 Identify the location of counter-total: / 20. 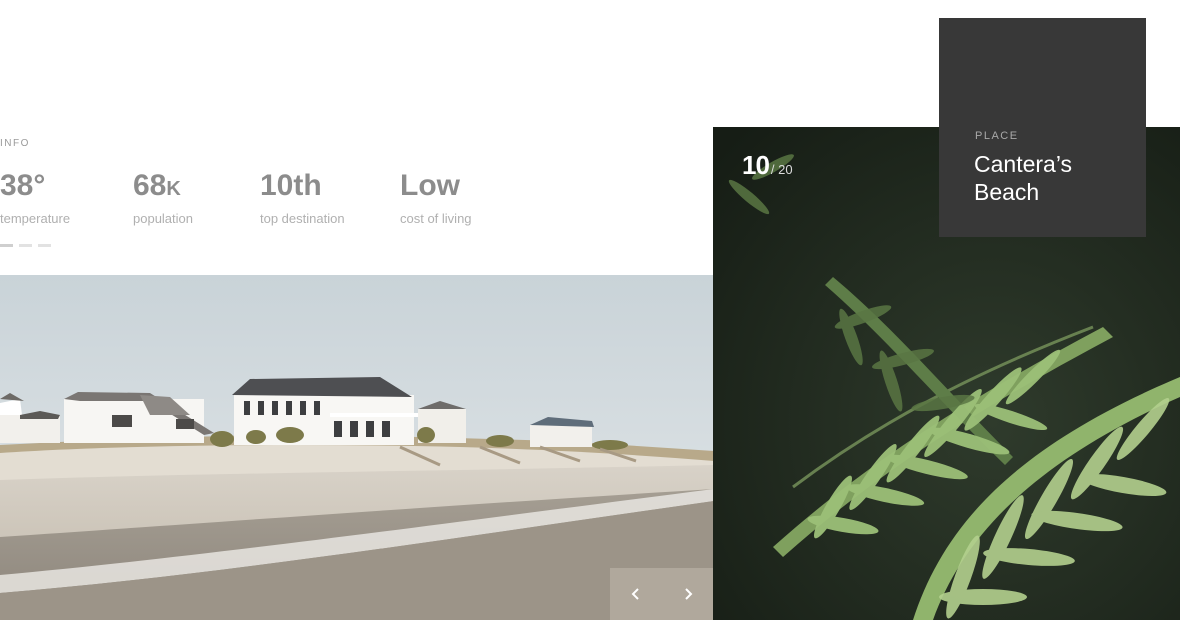
(781, 169).